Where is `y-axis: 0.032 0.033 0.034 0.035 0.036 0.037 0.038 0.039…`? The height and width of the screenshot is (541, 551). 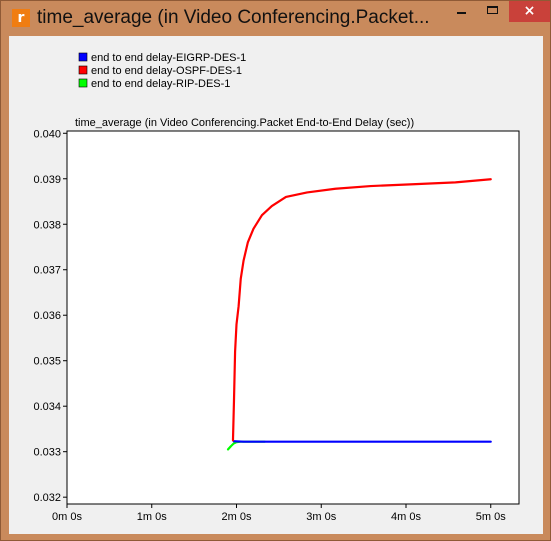
y-axis: 0.032 0.033 0.034 0.035 0.036 0.037 0.038 0.039… is located at coordinates (50, 316).